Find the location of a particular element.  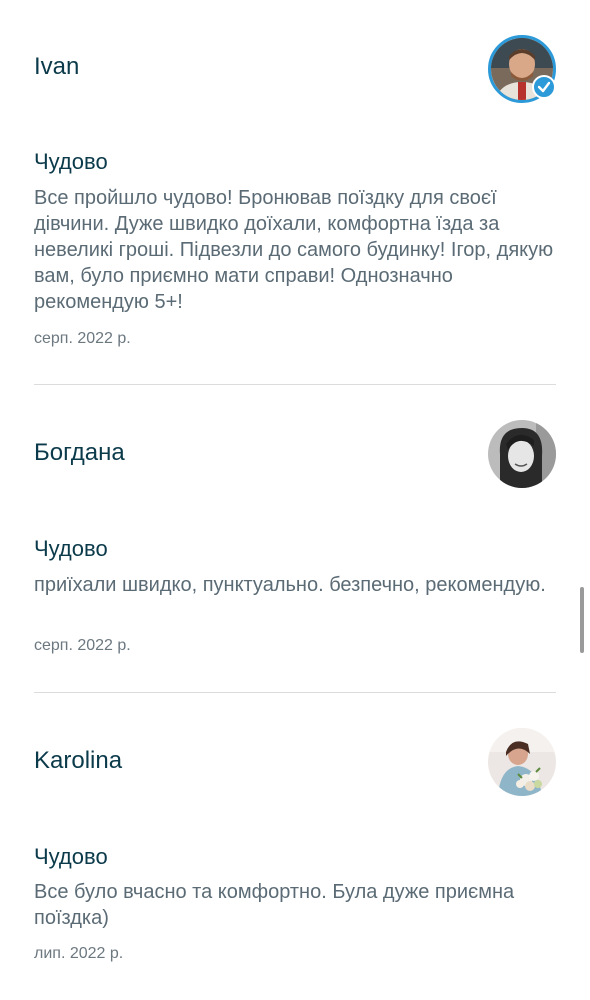

scrollbar is located at coordinates (582, 620).